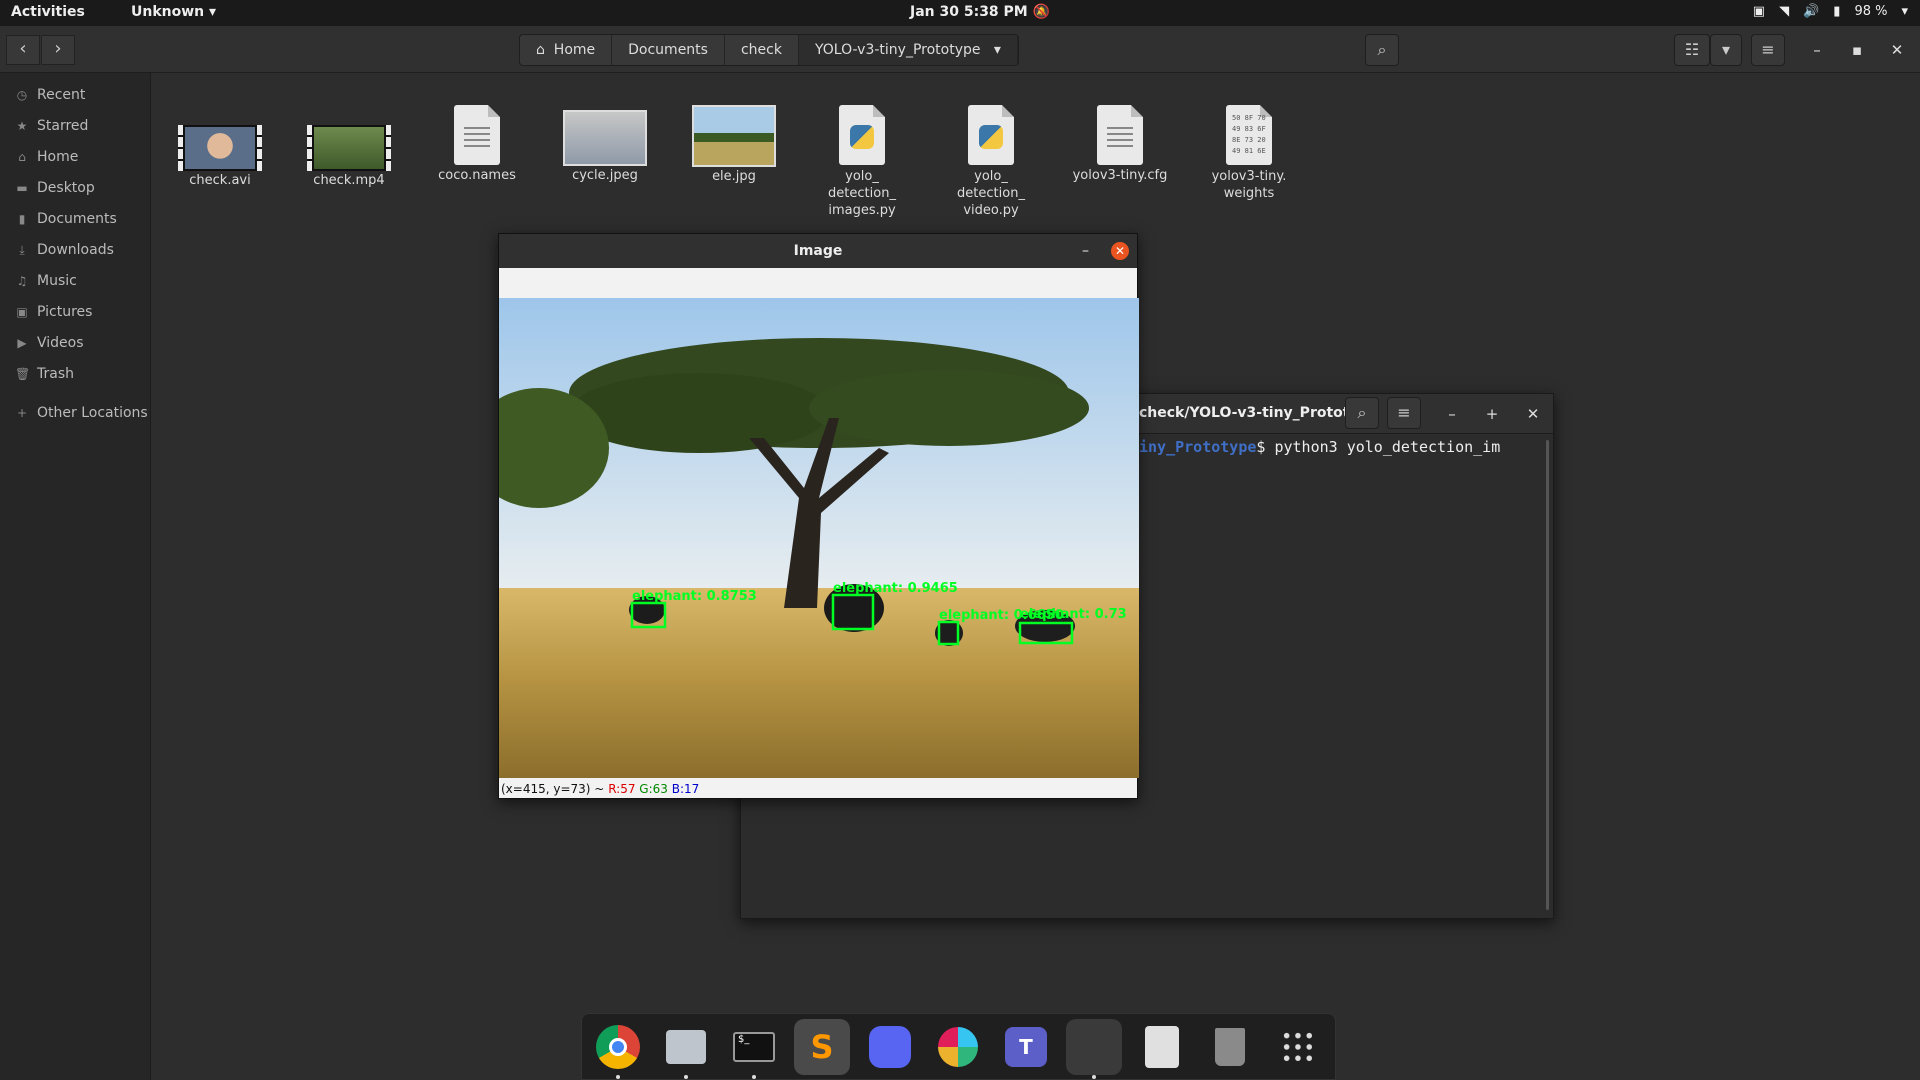 The height and width of the screenshot is (1080, 1920). Describe the element at coordinates (66, 188) in the screenshot. I see `sidebar-item-label: Desktop` at that location.